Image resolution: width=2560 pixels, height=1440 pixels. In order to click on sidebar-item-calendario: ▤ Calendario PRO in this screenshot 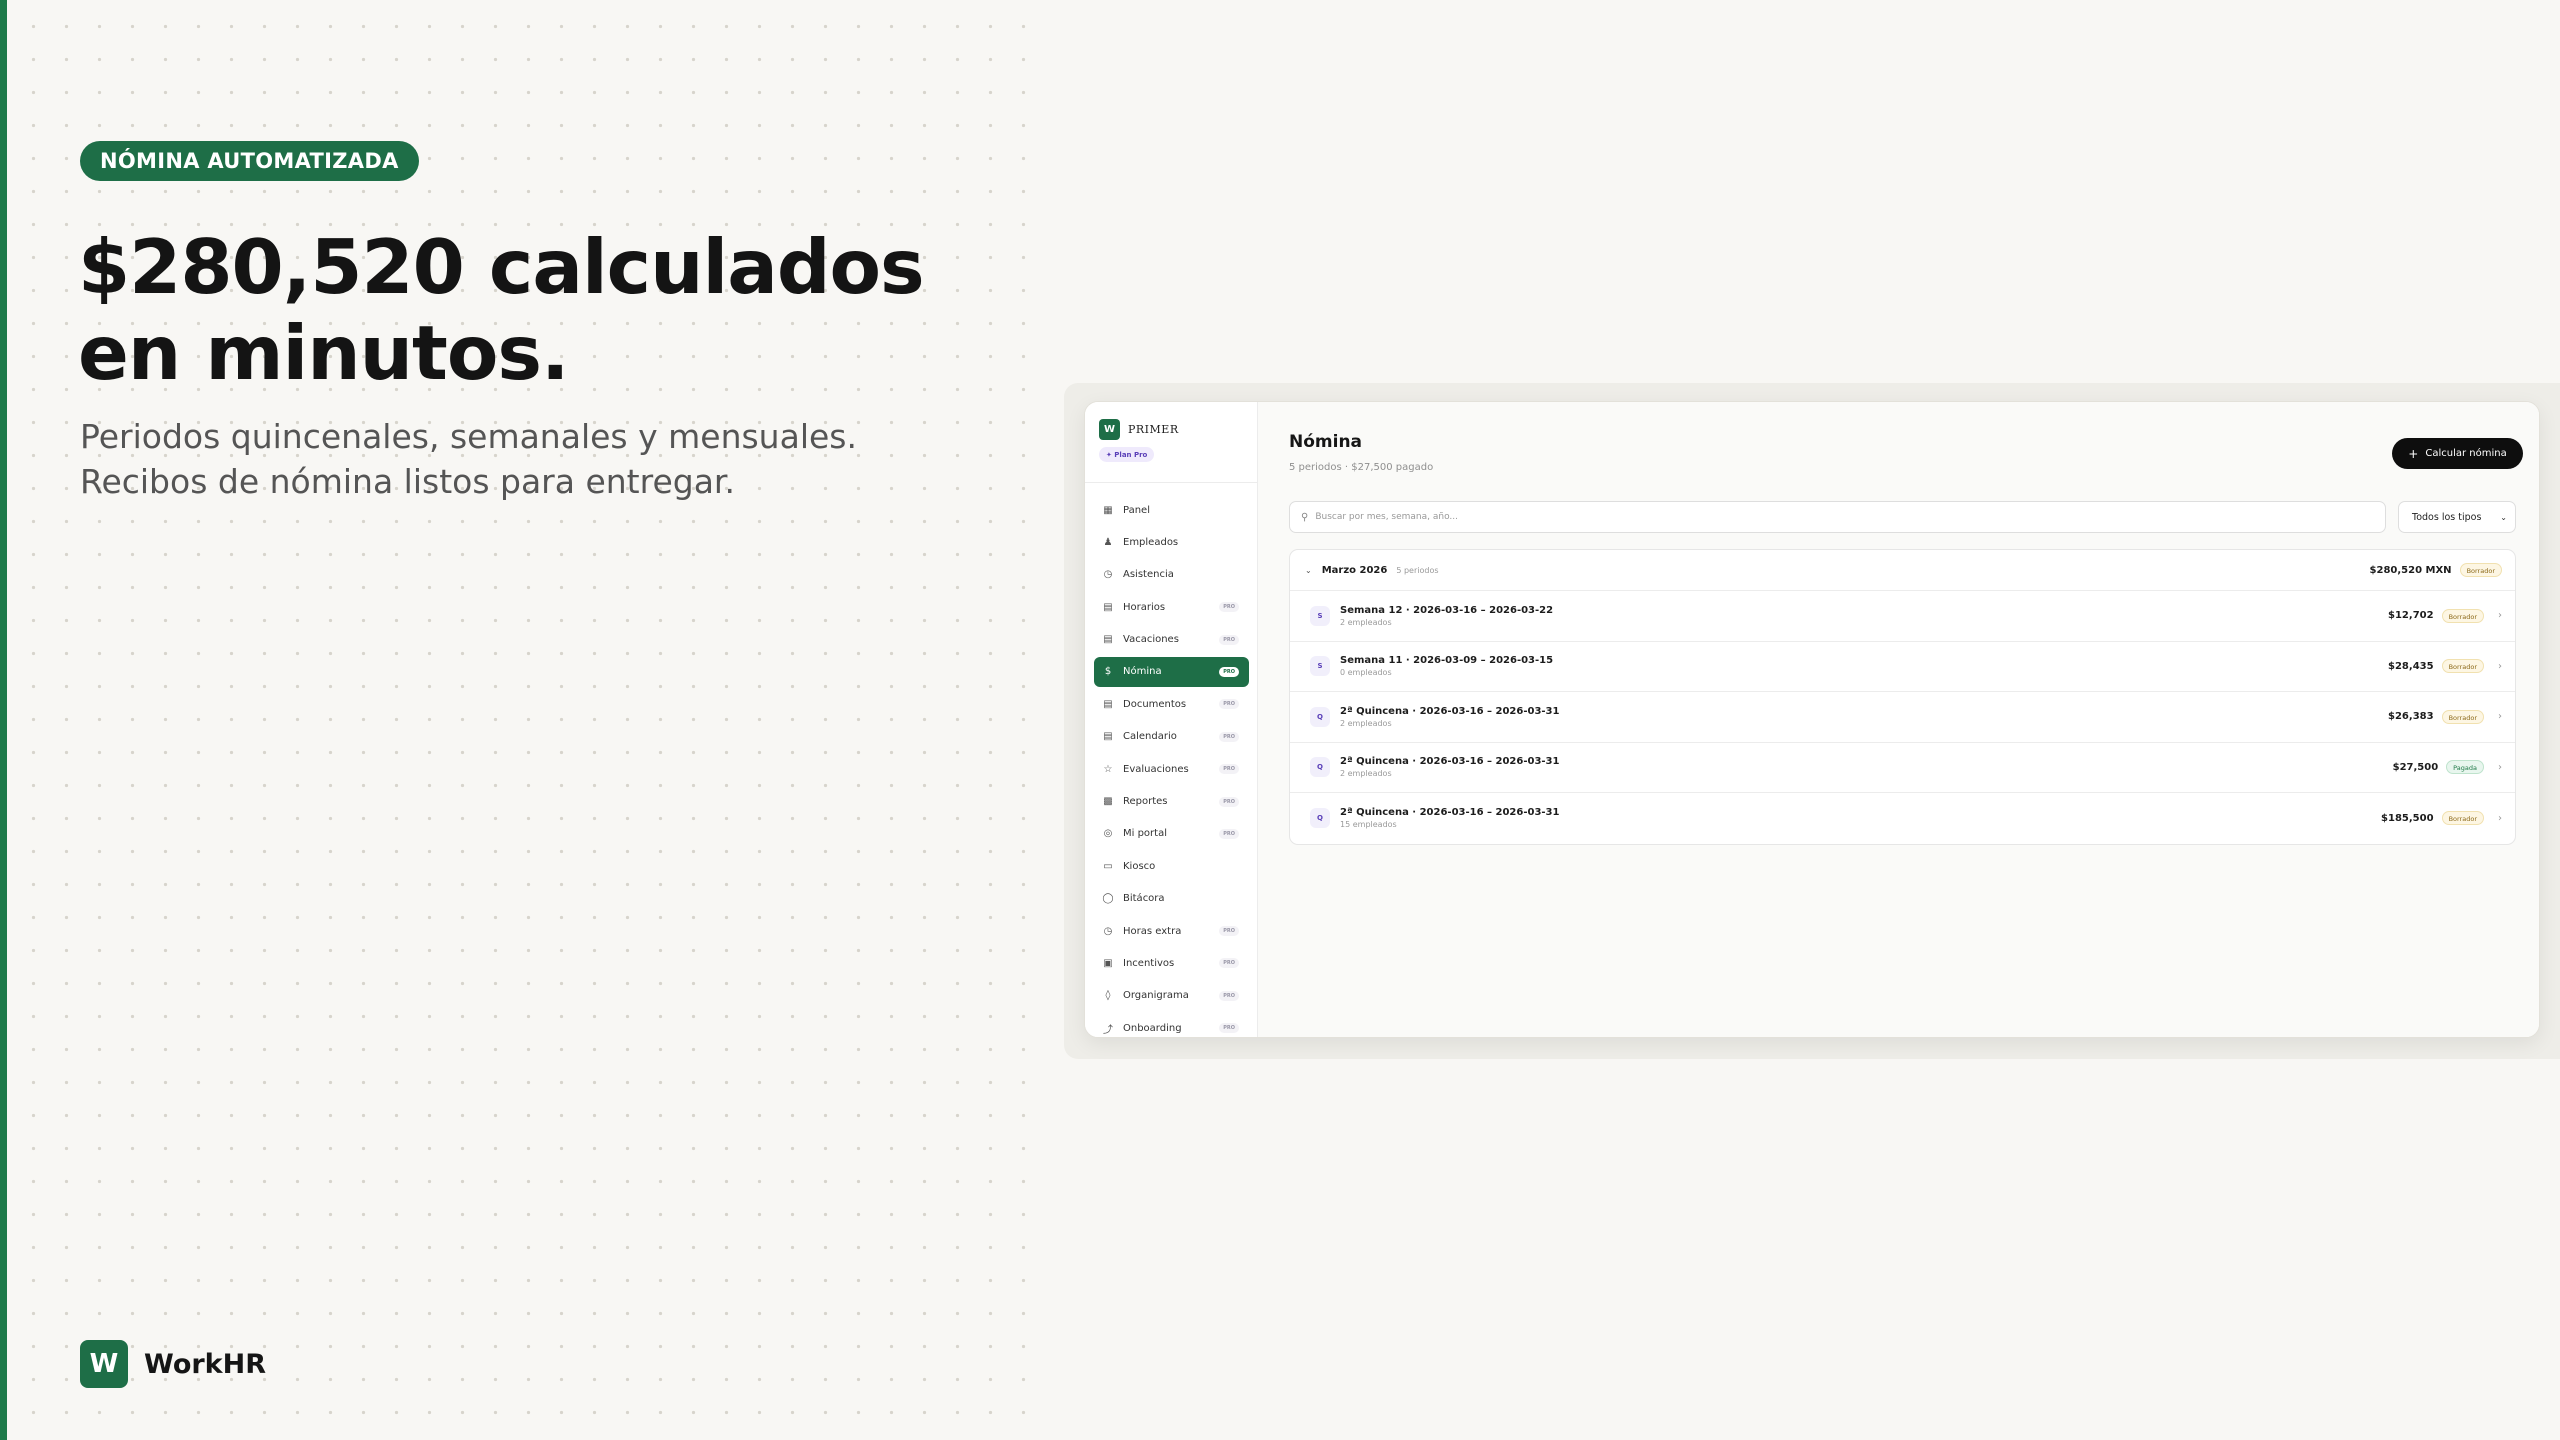, I will do `click(1171, 737)`.